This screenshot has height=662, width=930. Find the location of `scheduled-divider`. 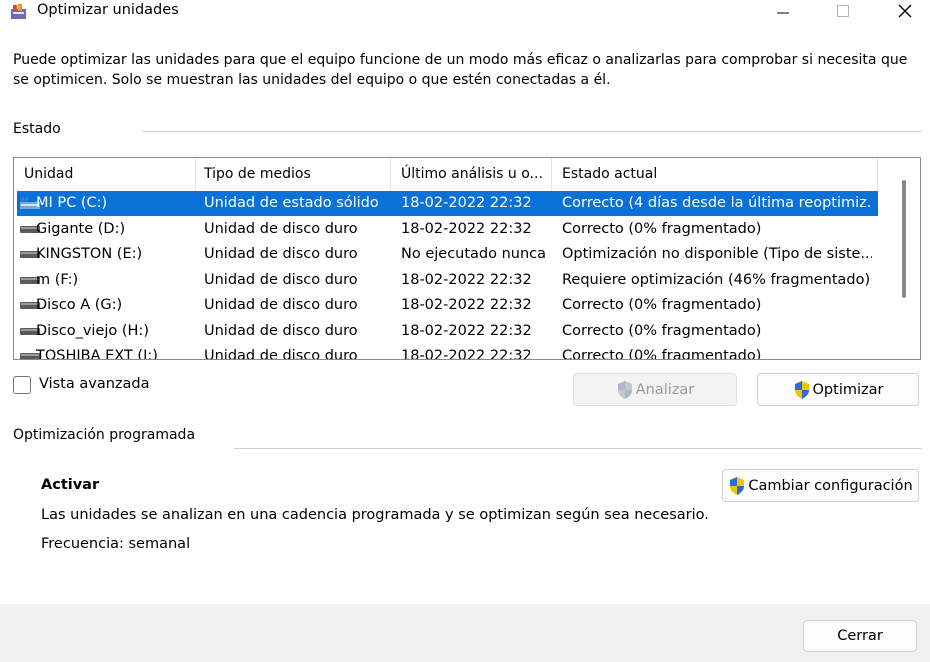

scheduled-divider is located at coordinates (578, 448).